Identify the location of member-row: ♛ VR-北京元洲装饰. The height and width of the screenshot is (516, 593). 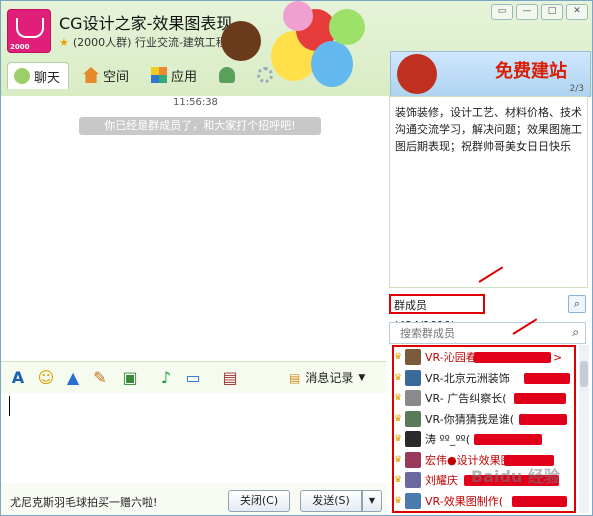
(484, 378).